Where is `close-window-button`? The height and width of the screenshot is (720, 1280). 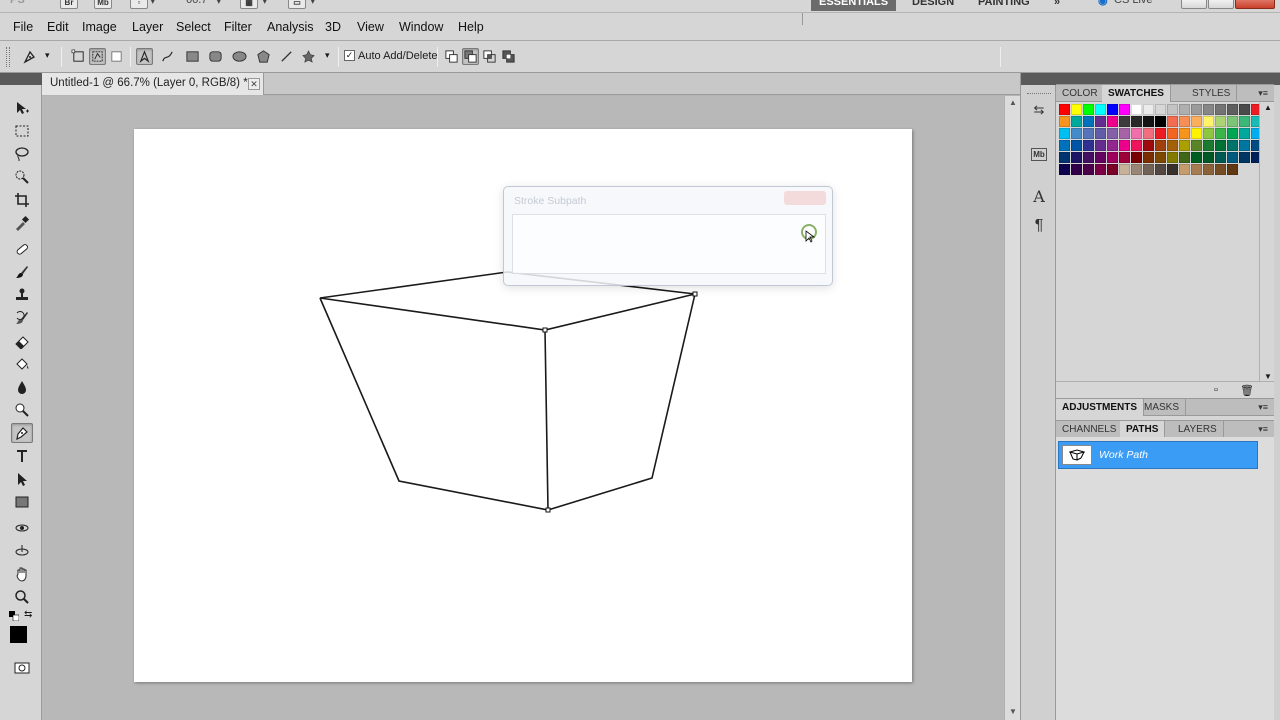 close-window-button is located at coordinates (1255, 4).